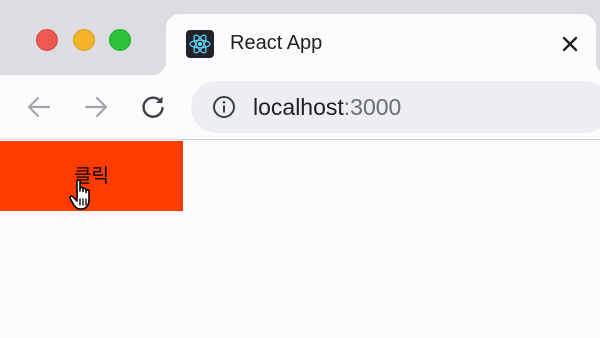 The image size is (600, 338). I want to click on url-text: localhost:3000, so click(327, 107).